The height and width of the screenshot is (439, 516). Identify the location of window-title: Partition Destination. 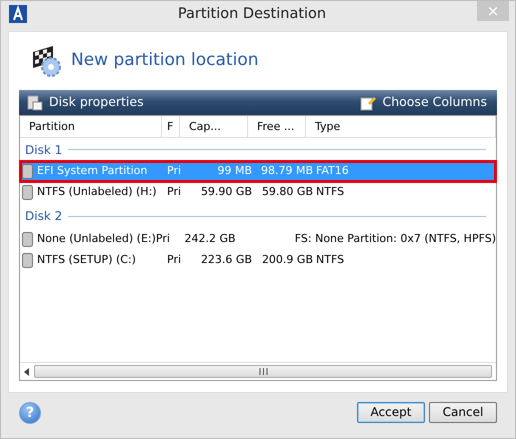
(252, 14).